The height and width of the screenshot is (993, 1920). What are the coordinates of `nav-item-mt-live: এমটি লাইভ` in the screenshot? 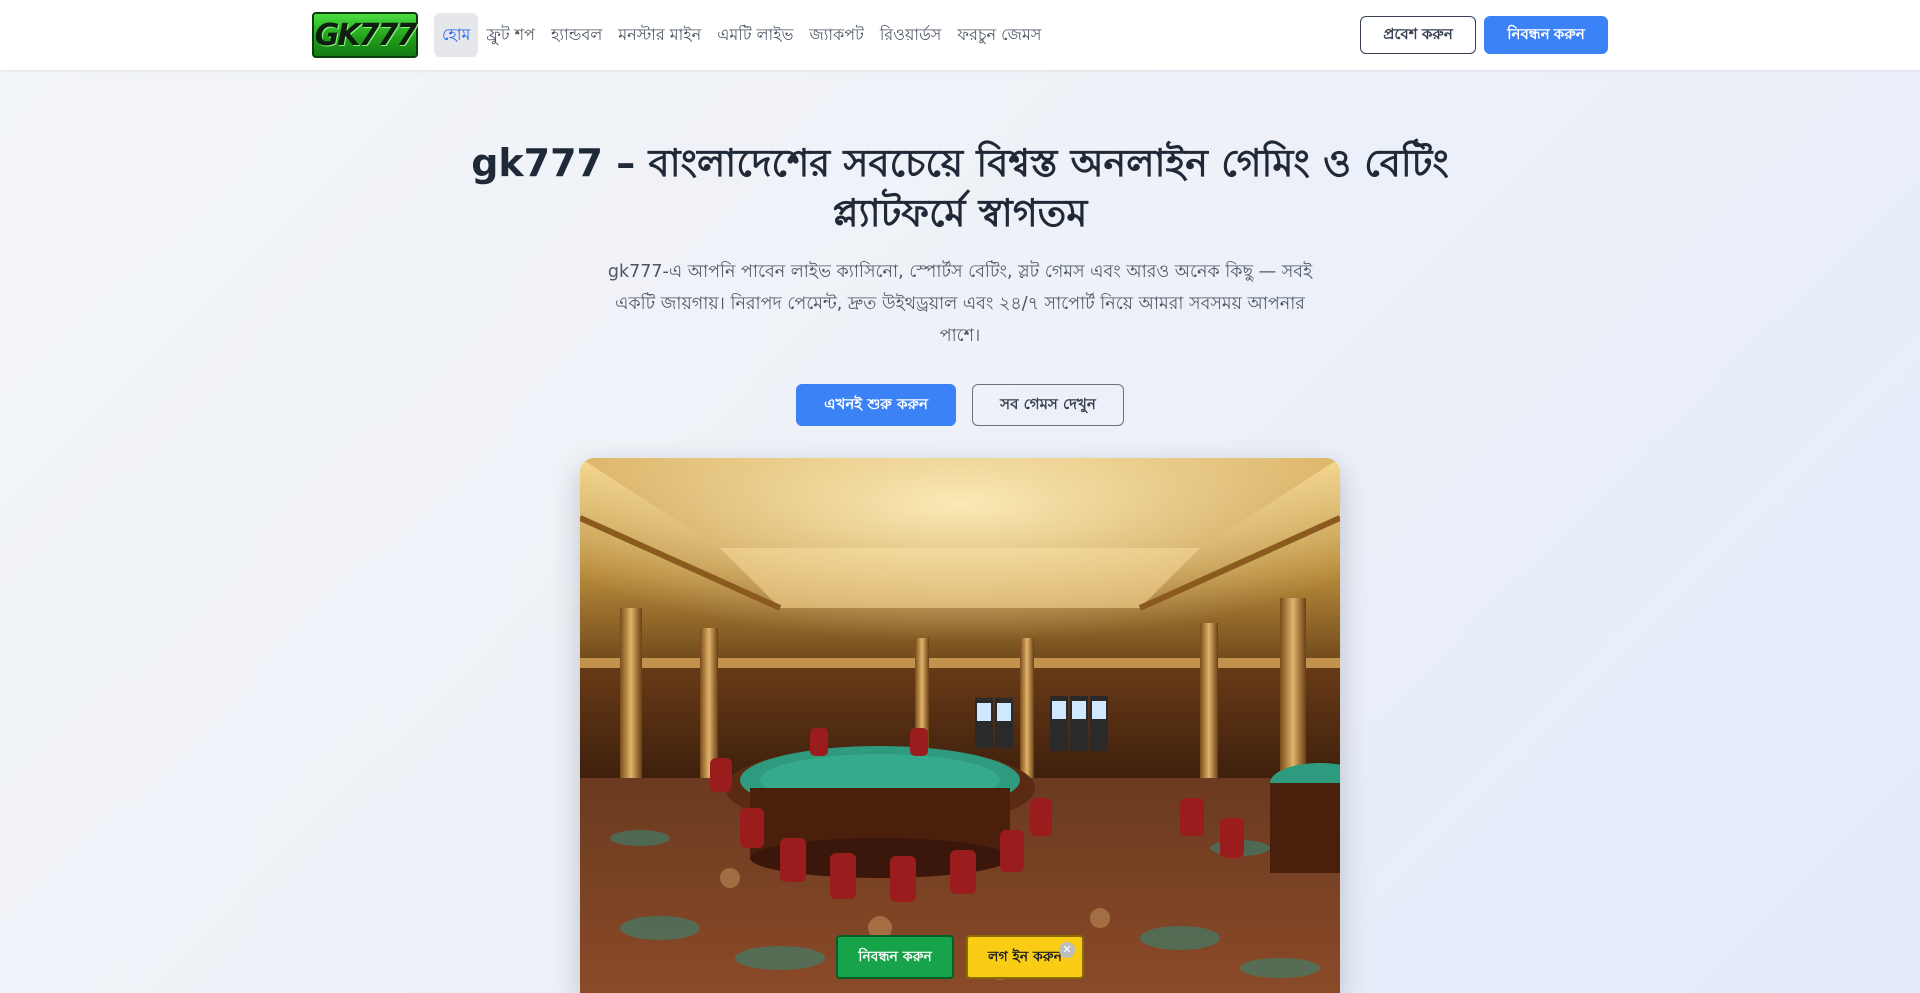 It's located at (755, 35).